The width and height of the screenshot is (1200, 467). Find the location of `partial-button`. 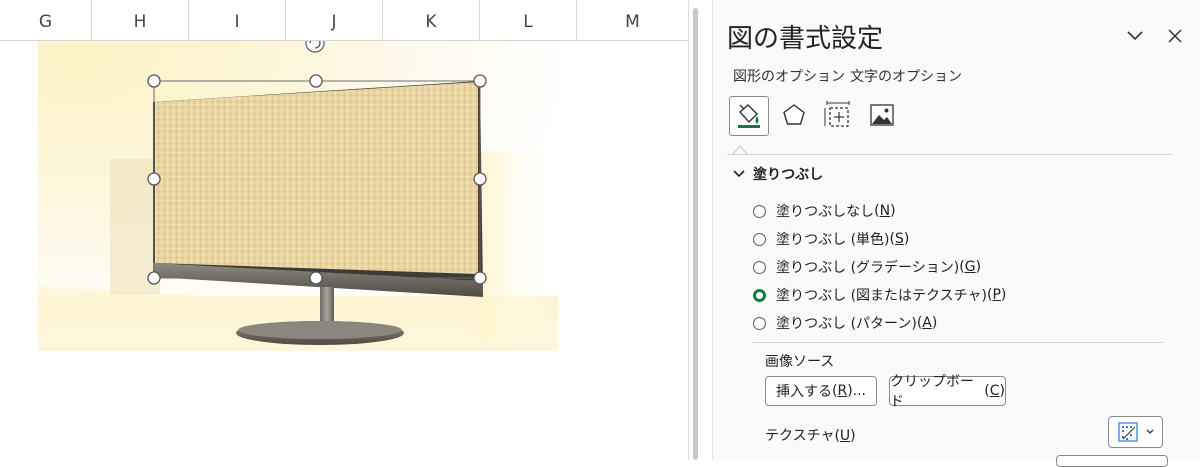

partial-button is located at coordinates (1112, 461).